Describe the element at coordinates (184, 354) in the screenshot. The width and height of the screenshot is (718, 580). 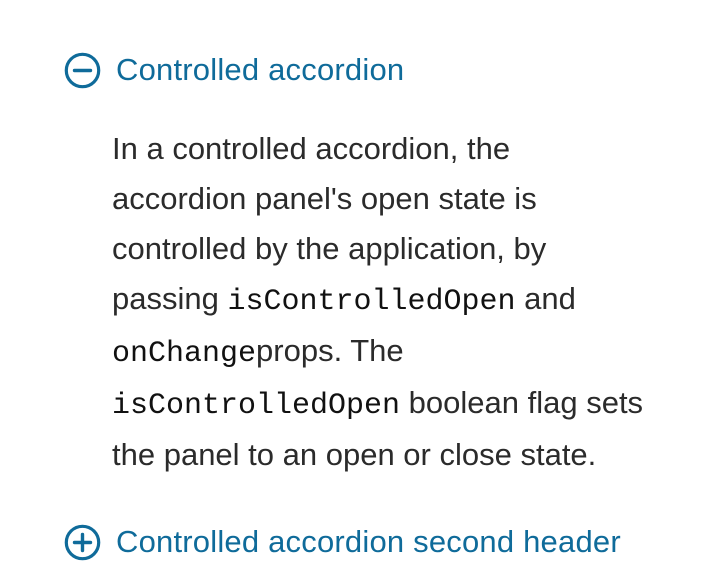
I see `code-on-change: onChange` at that location.